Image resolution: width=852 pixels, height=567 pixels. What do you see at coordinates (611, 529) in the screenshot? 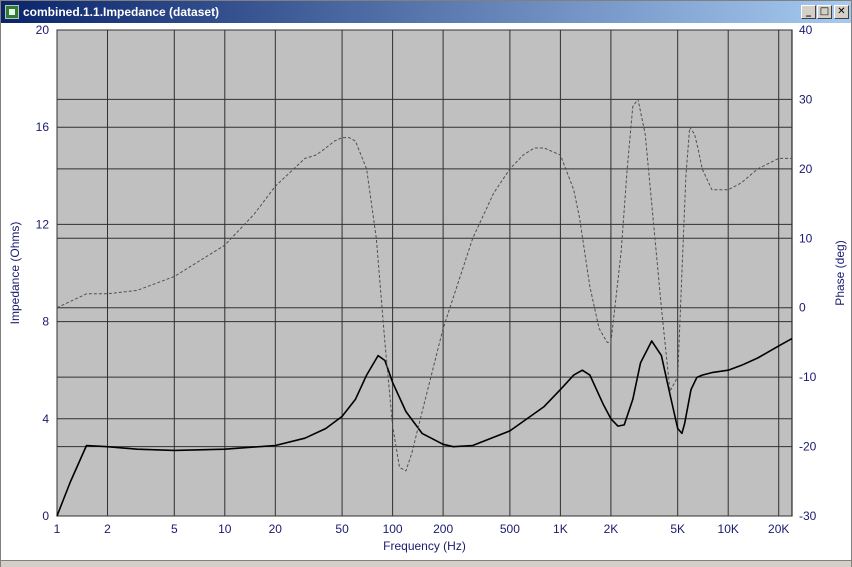
I see `x-tick-label: 2K` at bounding box center [611, 529].